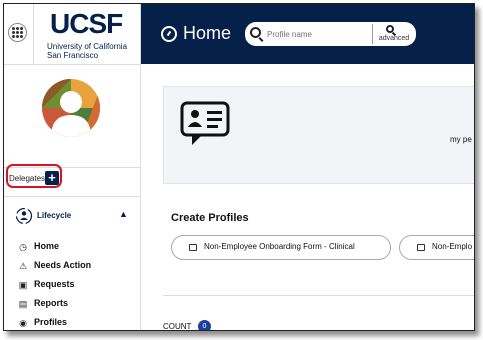 Image resolution: width=483 pixels, height=340 pixels. I want to click on profile-search: advanced, so click(330, 34).